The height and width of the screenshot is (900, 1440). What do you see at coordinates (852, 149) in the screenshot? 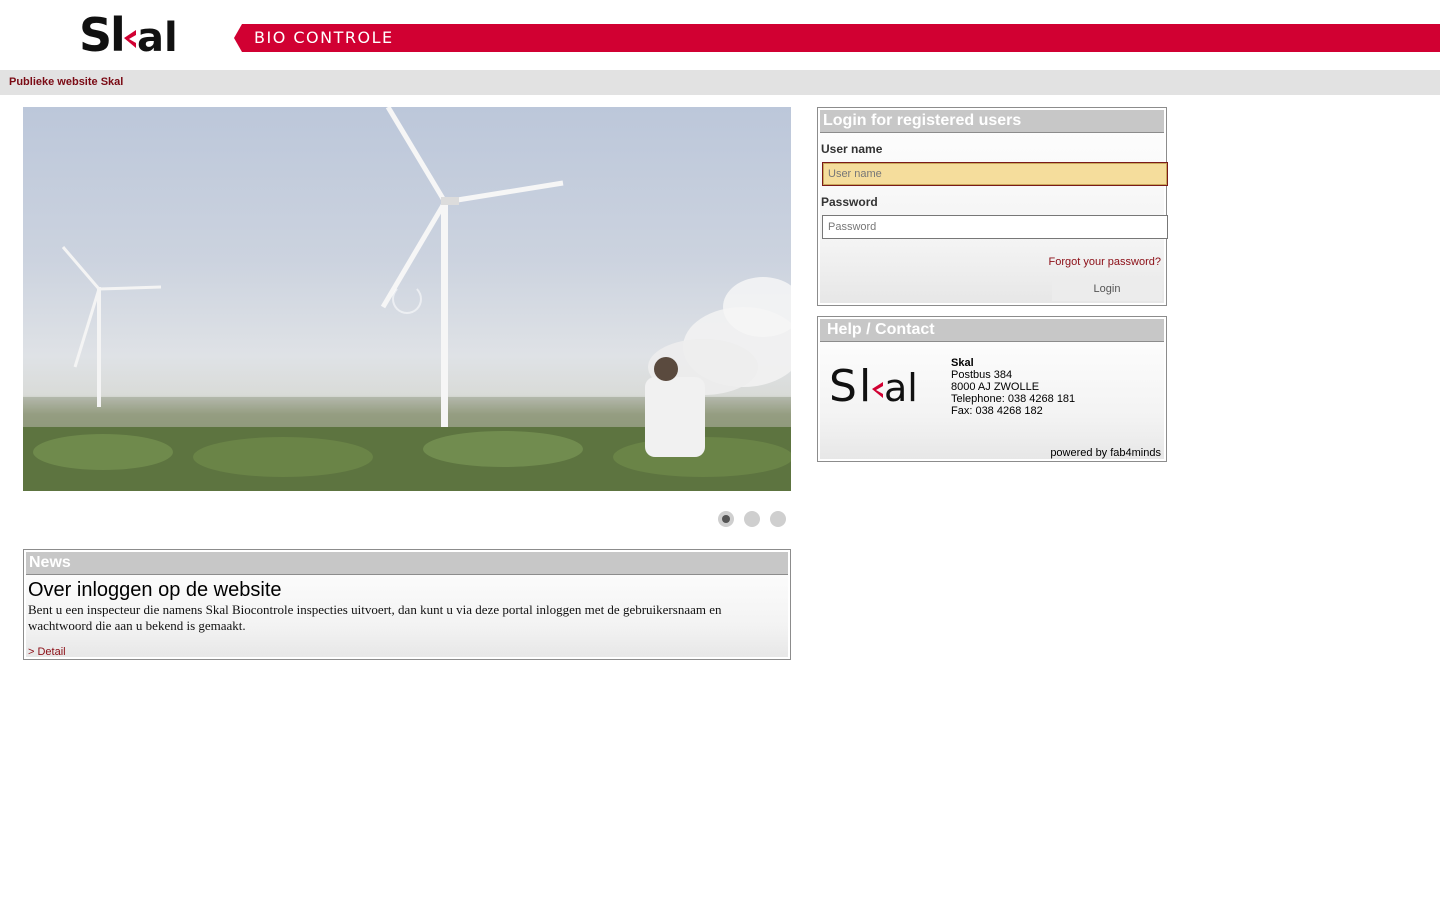
I see `username-label: User name` at bounding box center [852, 149].